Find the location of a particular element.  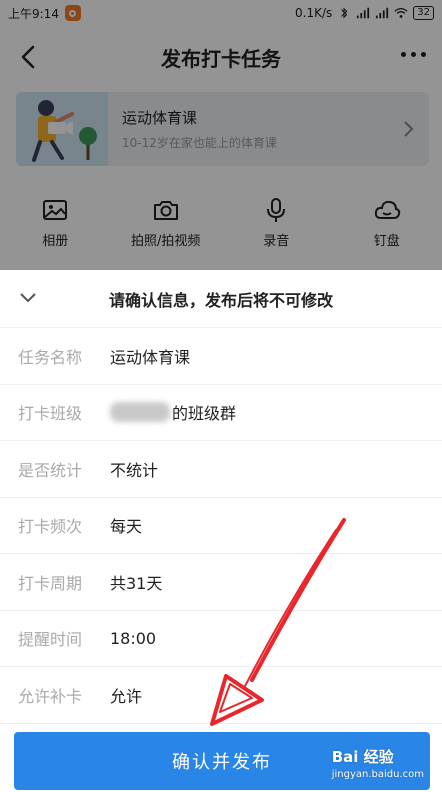

sheet-title: 请确认信息，发布后将不可修改 is located at coordinates (220, 300).